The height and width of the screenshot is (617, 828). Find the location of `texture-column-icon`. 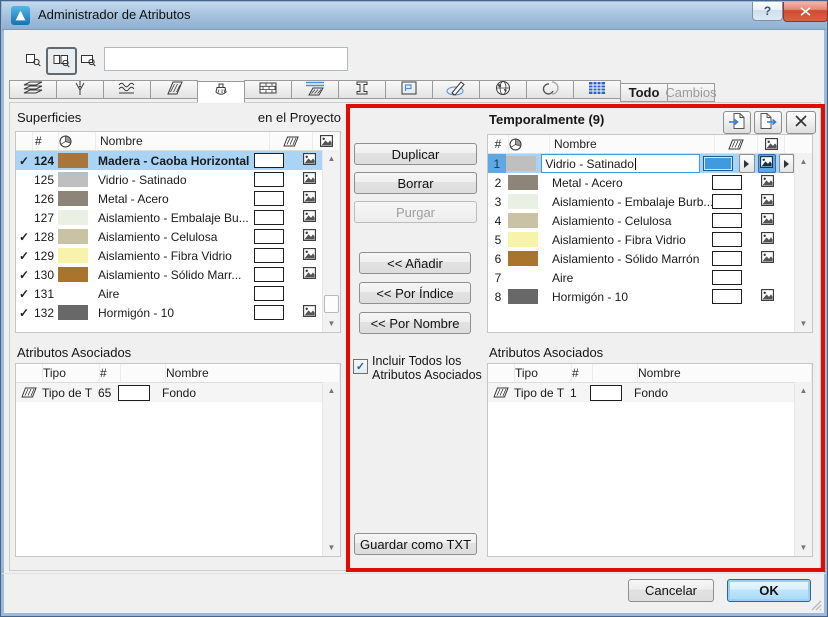

texture-column-icon is located at coordinates (771, 144).